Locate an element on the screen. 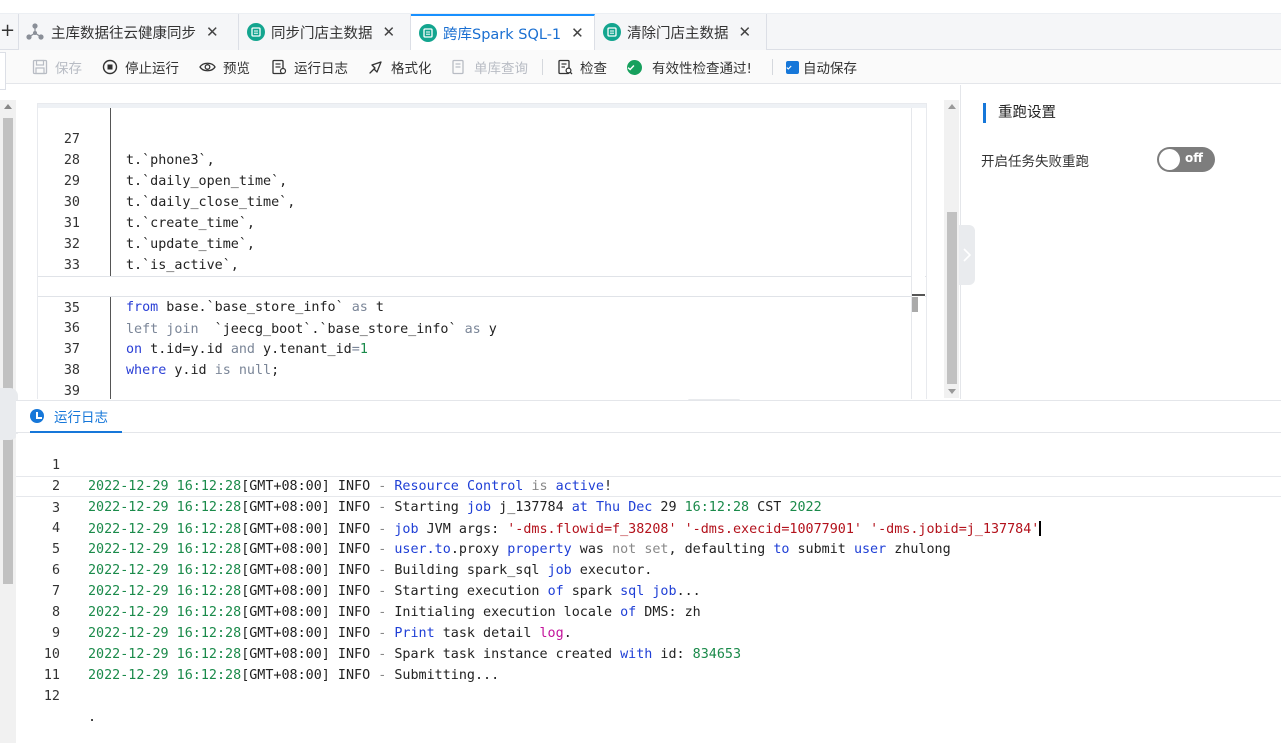 The image size is (1281, 743). format-button: 格式化 is located at coordinates (399, 67).